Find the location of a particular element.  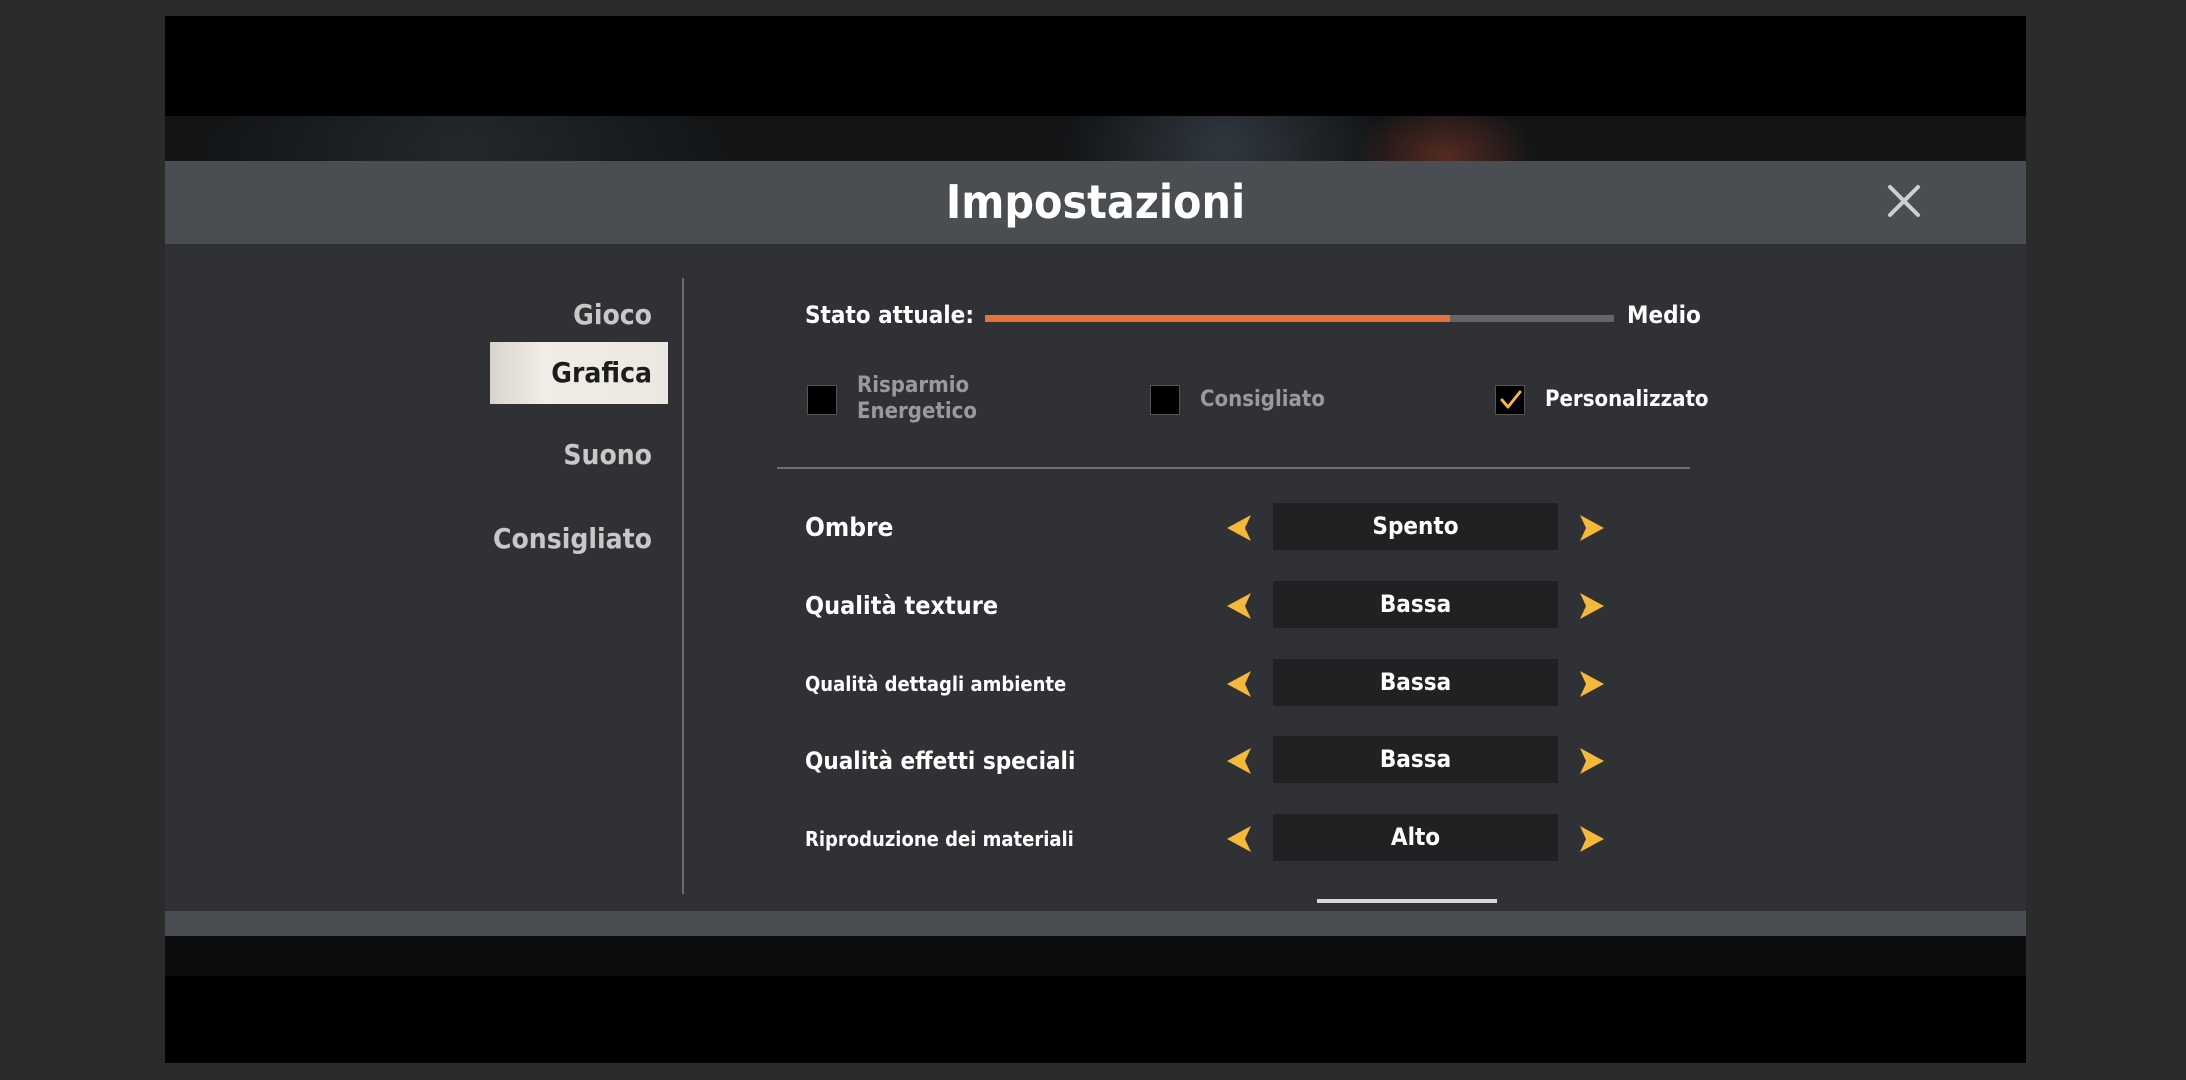

setting-row-ombre: Ombre Spento is located at coordinates (1305, 528).